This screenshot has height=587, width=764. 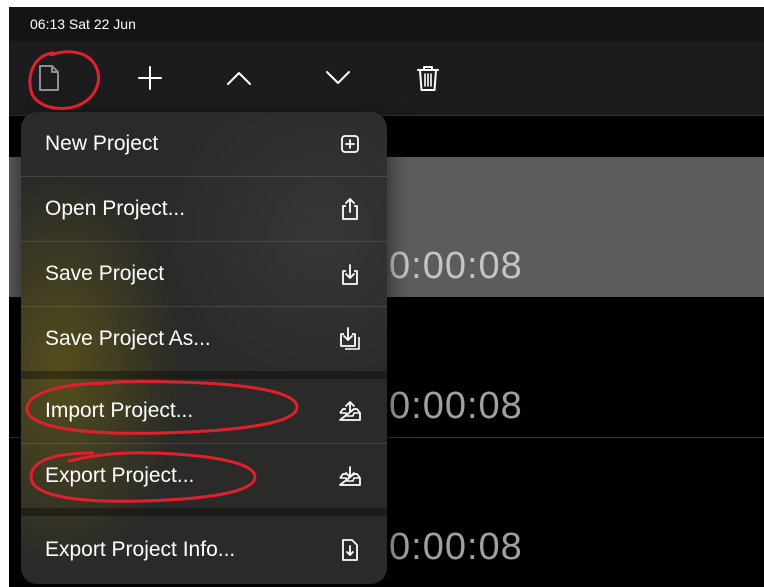 I want to click on chevron-down-icon, so click(x=338, y=78).